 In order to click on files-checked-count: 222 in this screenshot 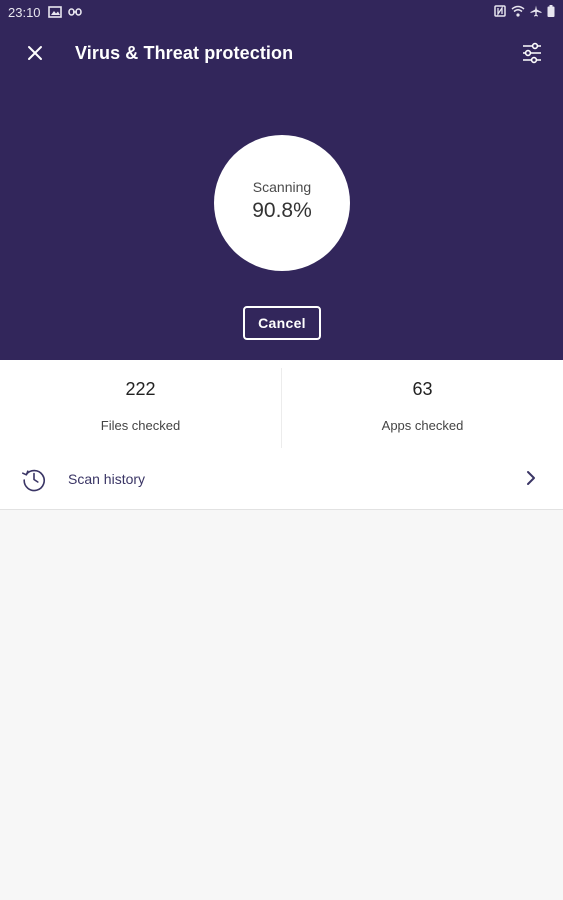, I will do `click(140, 389)`.